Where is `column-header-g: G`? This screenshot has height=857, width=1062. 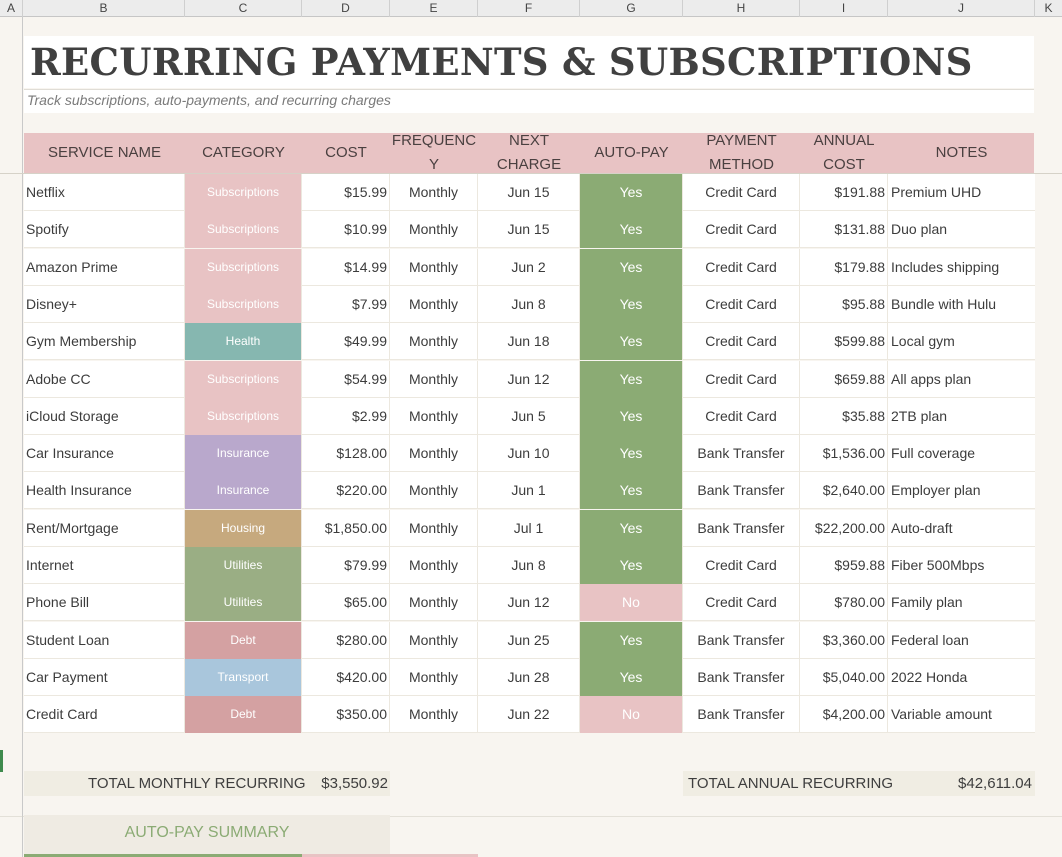
column-header-g: G is located at coordinates (631, 8).